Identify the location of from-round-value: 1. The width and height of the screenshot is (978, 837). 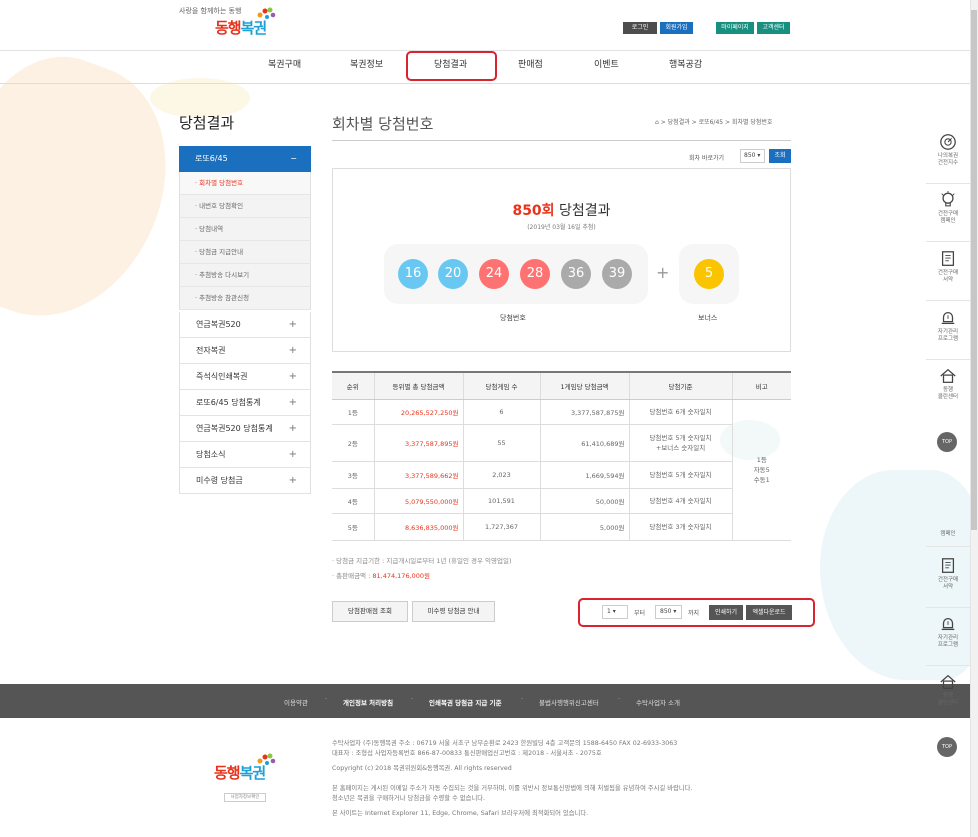
(609, 611).